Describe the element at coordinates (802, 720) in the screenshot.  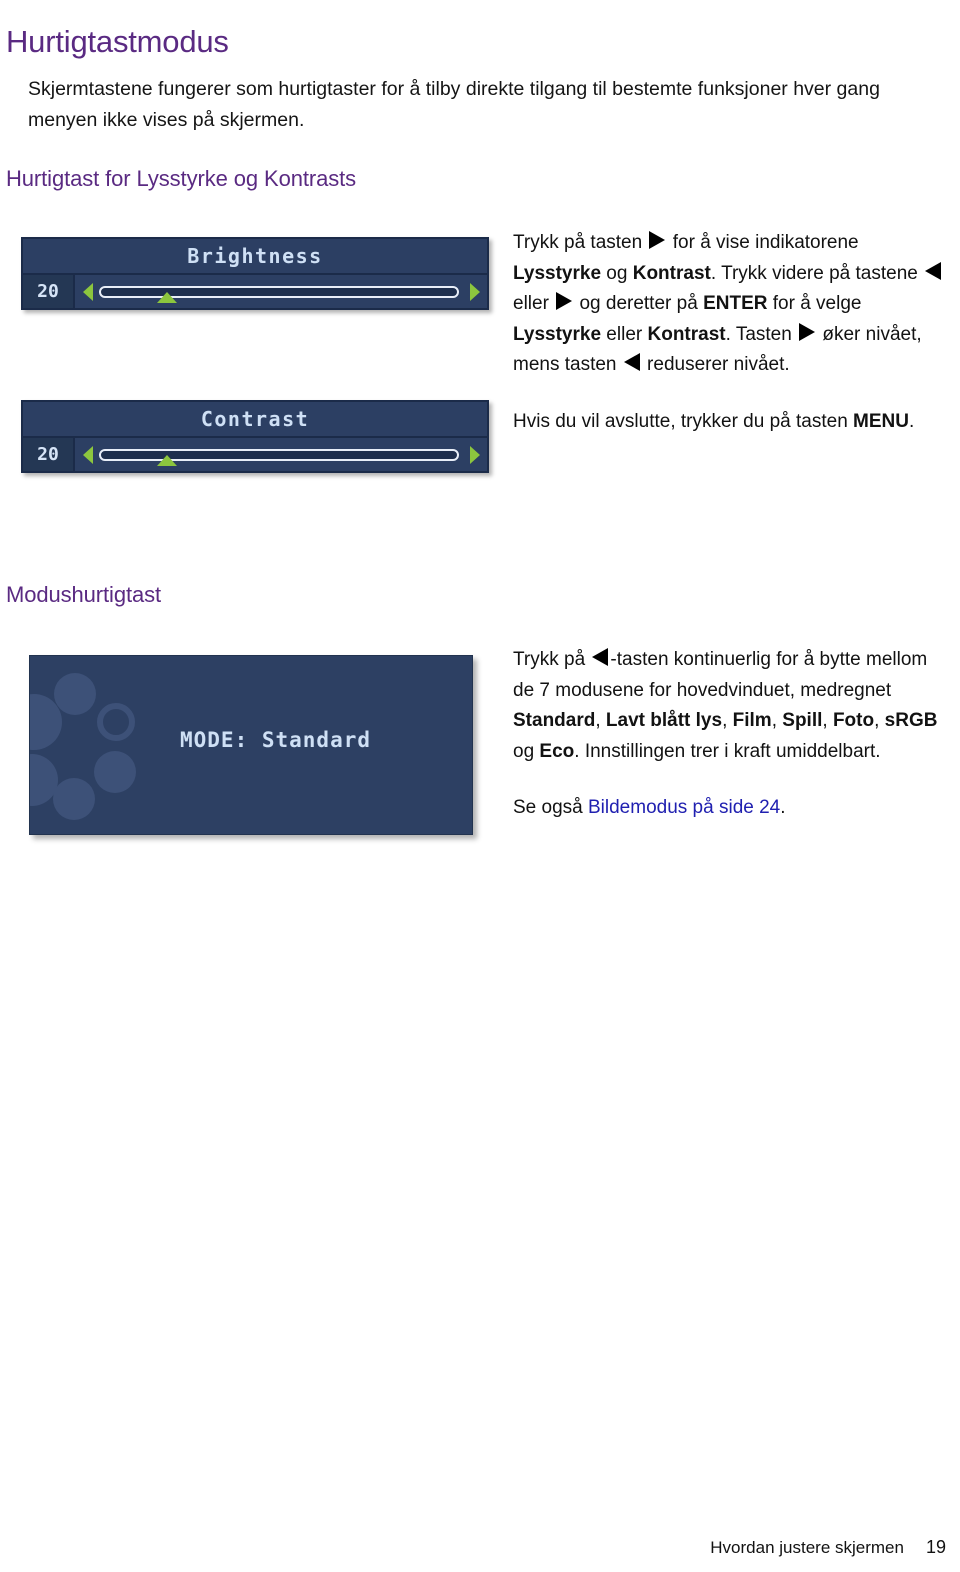
I see `text-run-bold: Spill` at that location.